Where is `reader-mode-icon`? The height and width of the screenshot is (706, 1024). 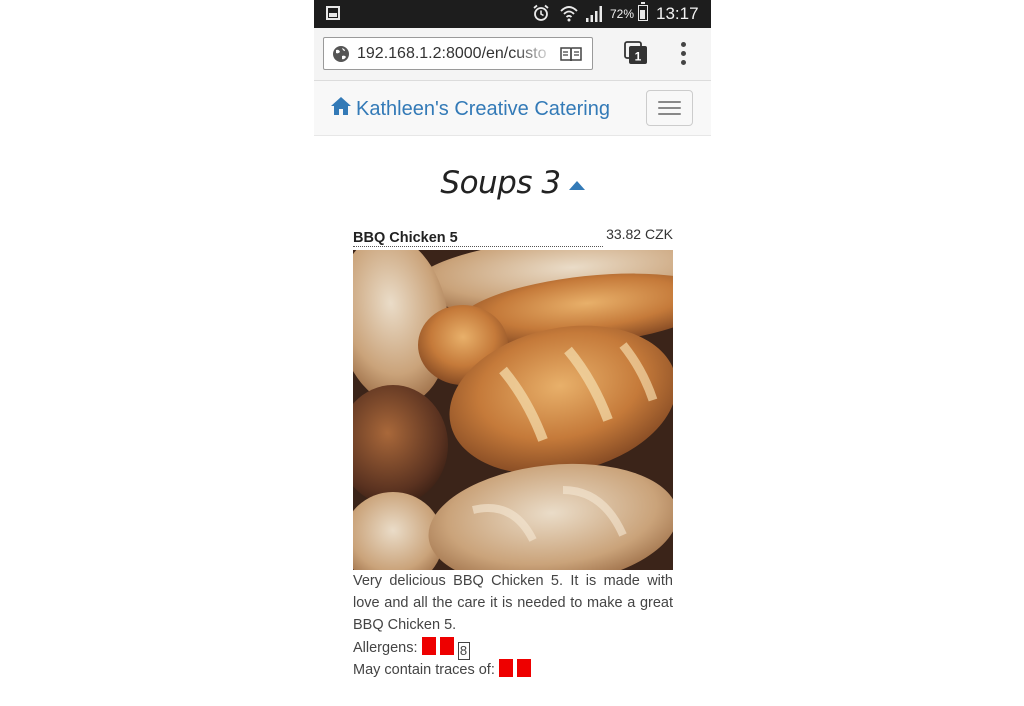
reader-mode-icon is located at coordinates (571, 54).